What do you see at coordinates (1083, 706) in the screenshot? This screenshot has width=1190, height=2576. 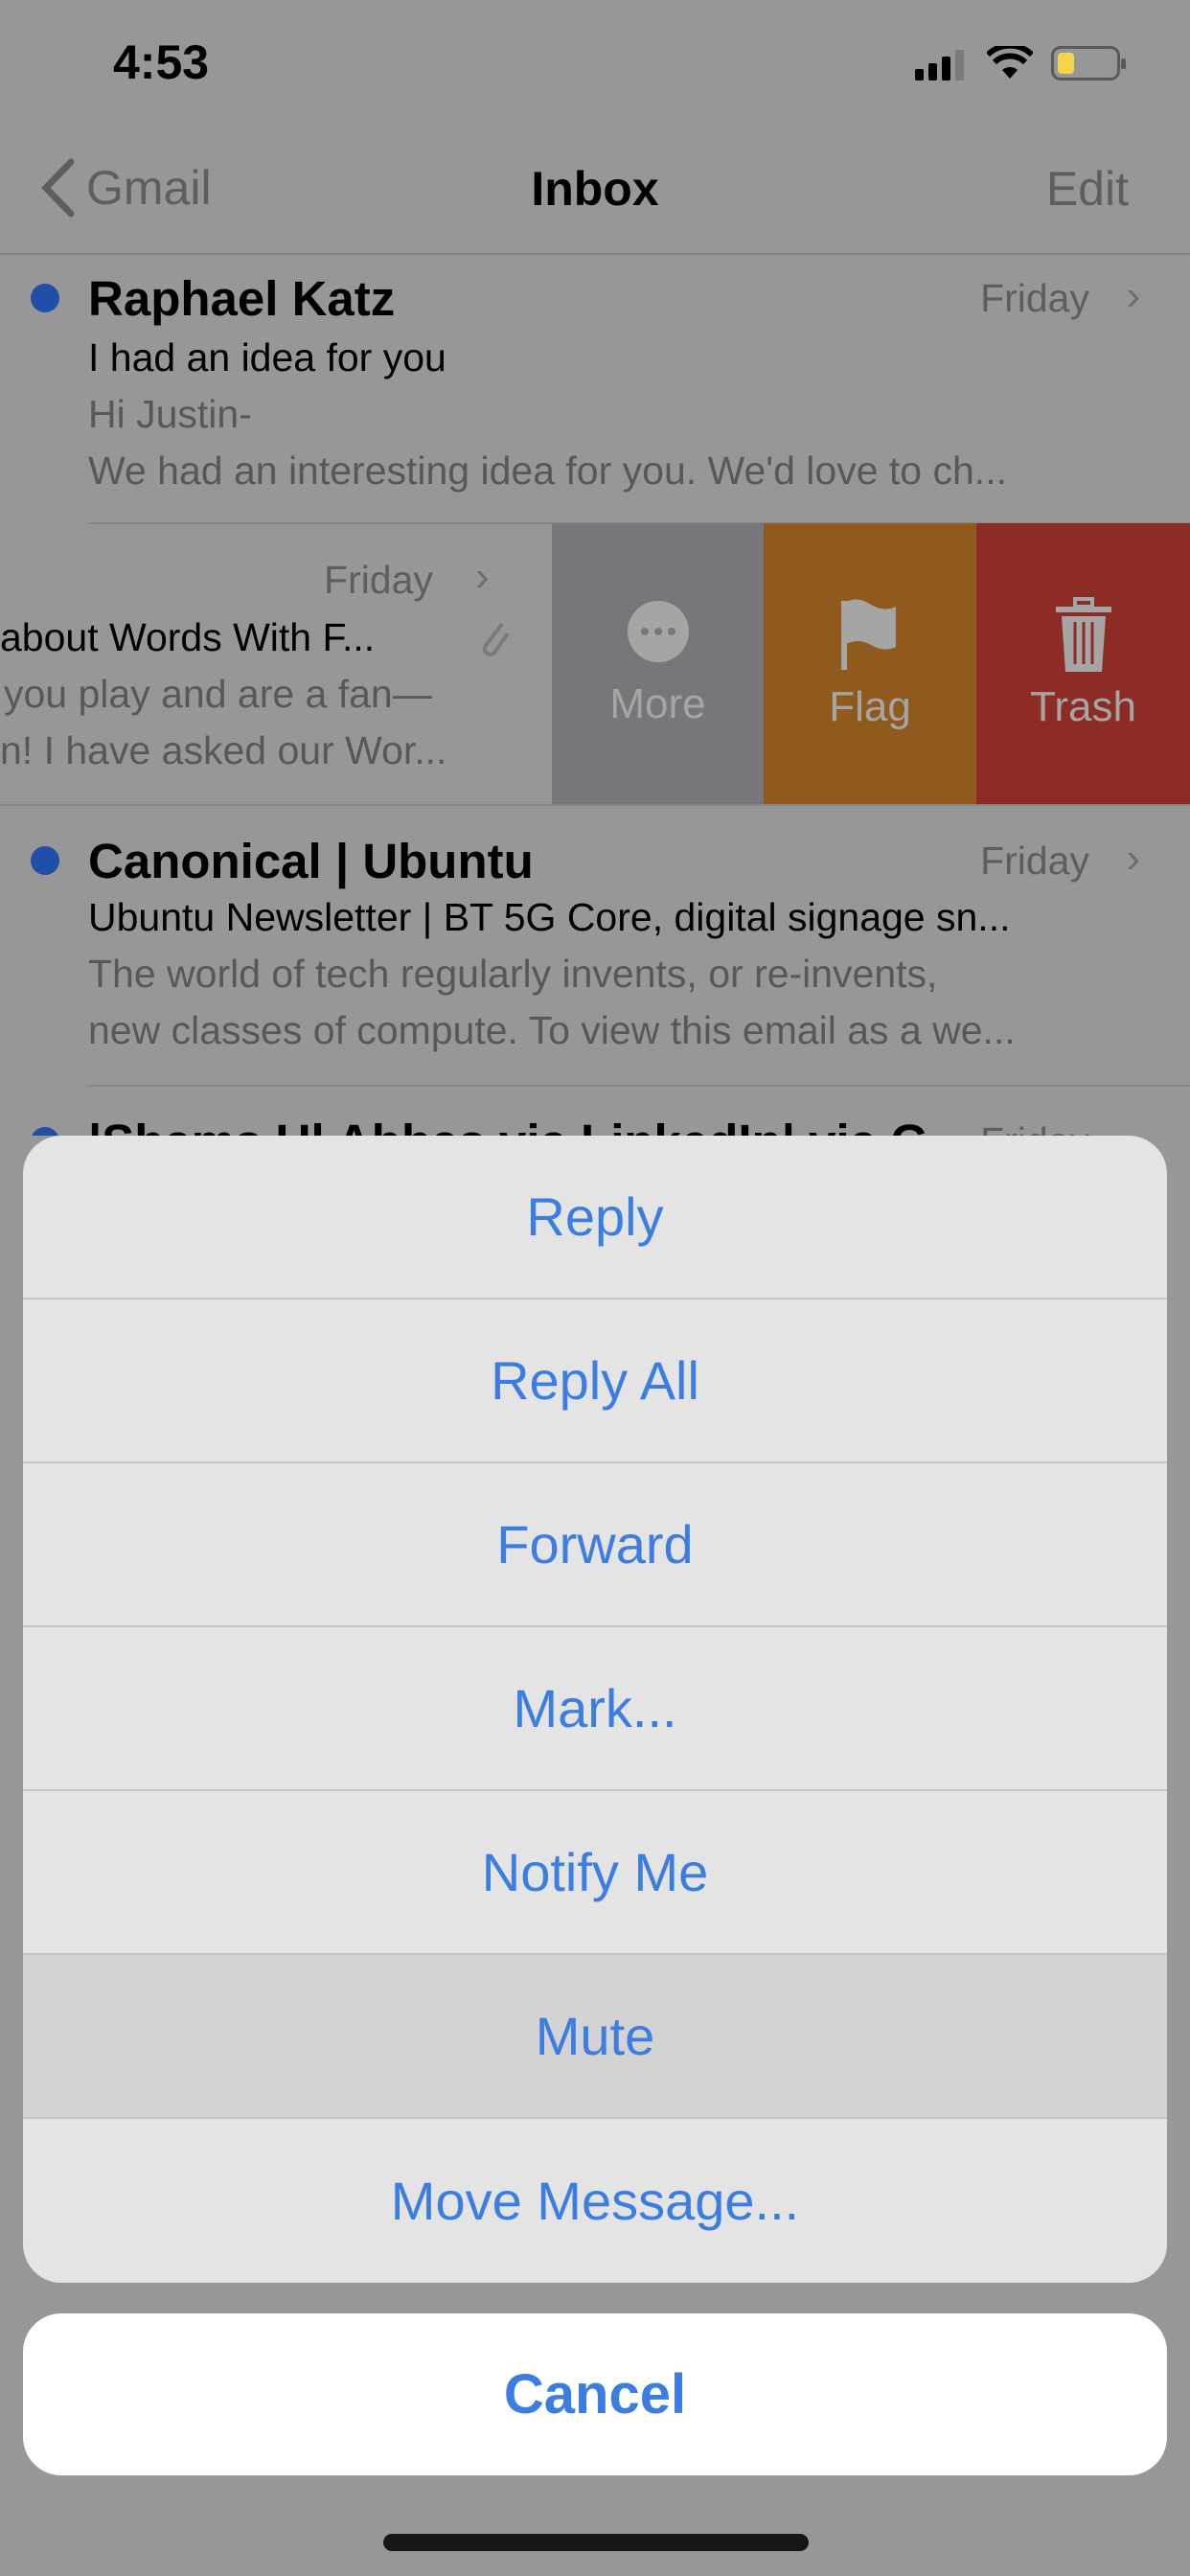 I see `action-label: Trash` at bounding box center [1083, 706].